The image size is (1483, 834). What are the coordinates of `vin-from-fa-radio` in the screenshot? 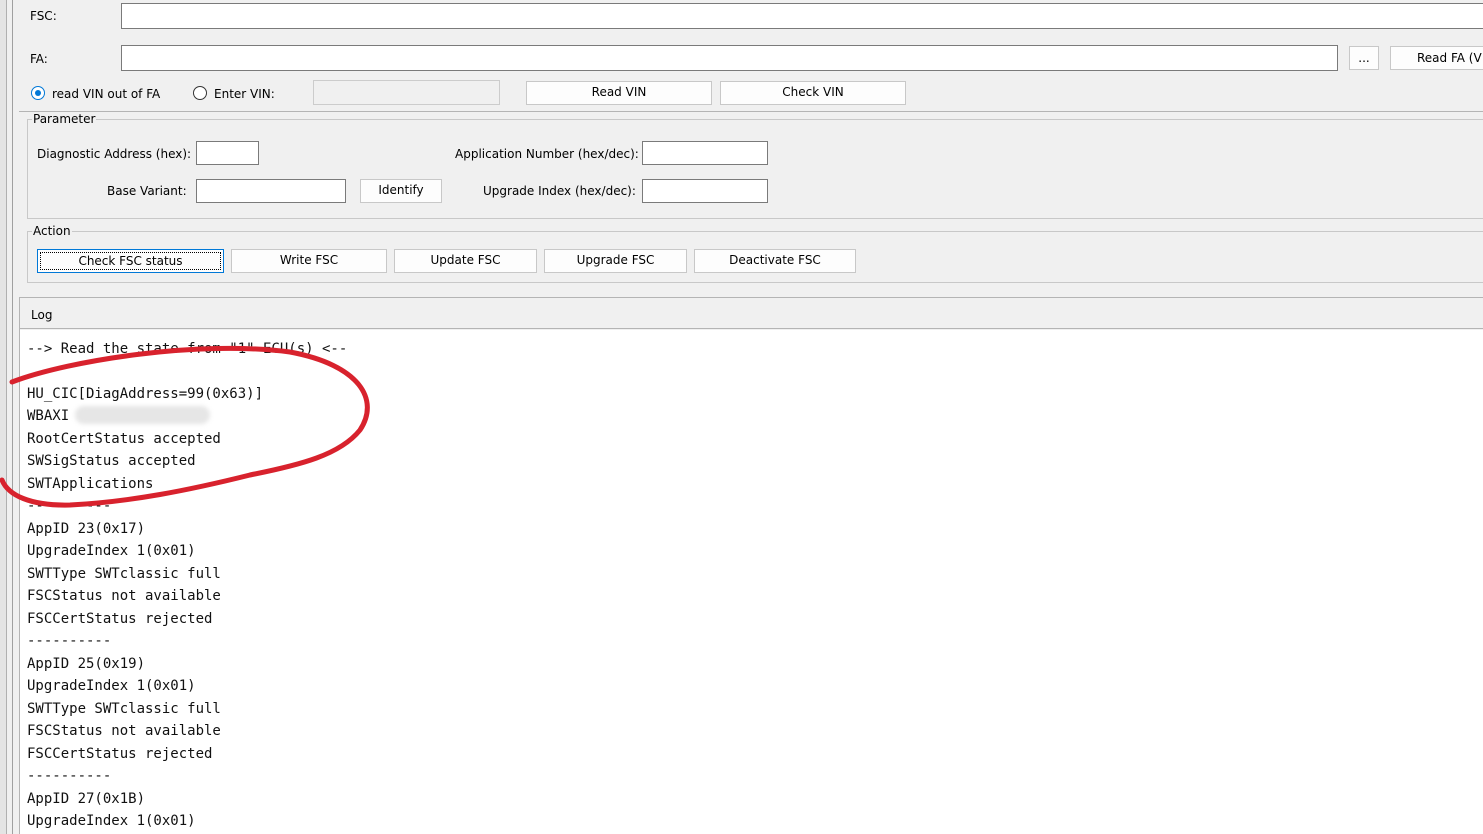 It's located at (38, 93).